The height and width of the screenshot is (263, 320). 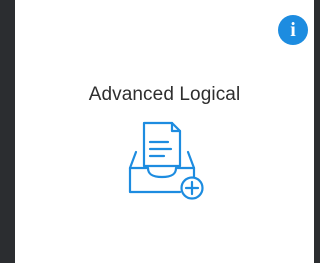 I want to click on document-inbox-add-icon, so click(x=170, y=162).